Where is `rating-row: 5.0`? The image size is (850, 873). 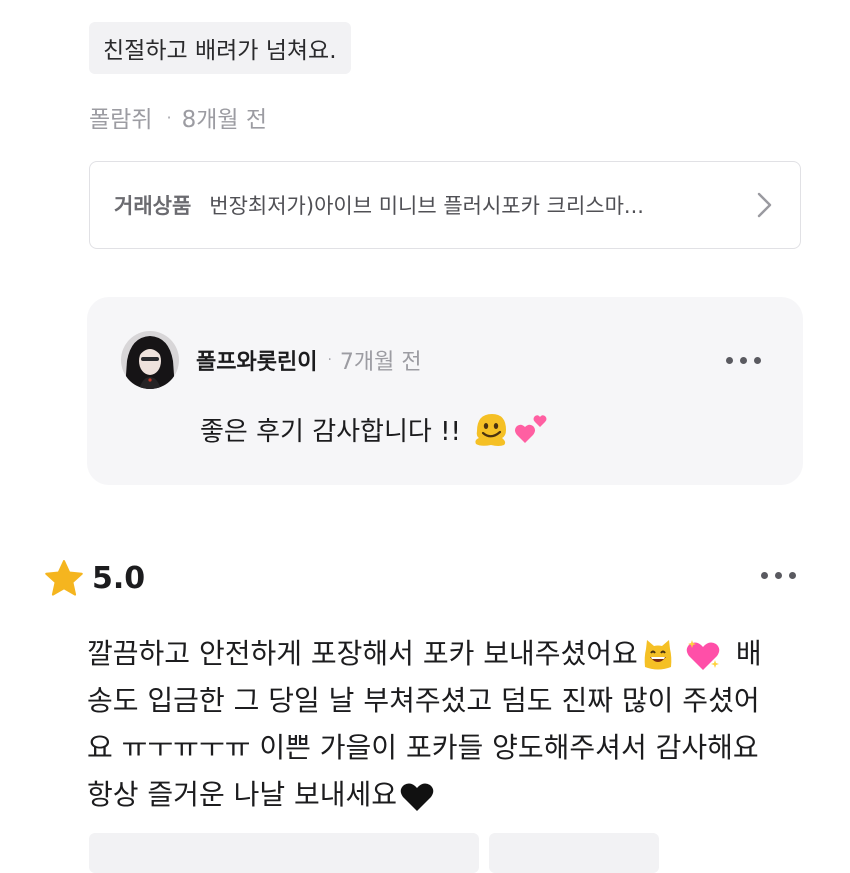 rating-row: 5.0 is located at coordinates (94, 578).